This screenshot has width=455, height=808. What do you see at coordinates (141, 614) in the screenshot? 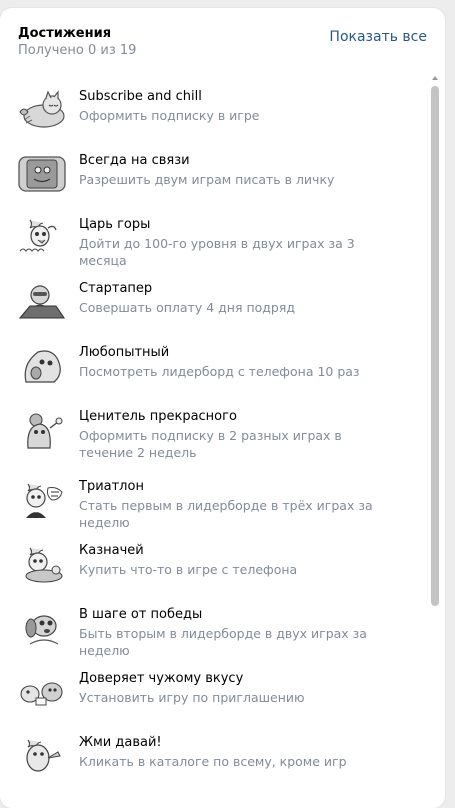
I see `achievement-name: В шаге от победы` at bounding box center [141, 614].